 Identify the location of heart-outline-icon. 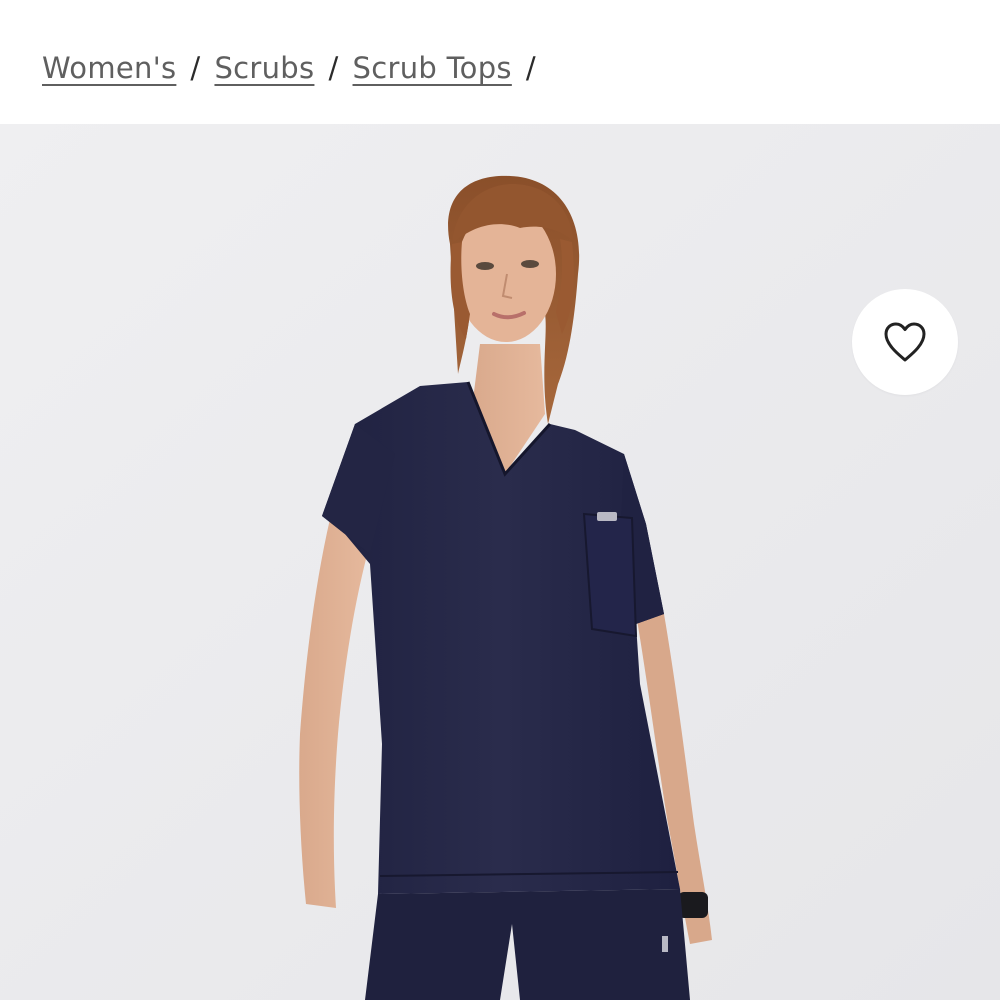
(905, 342).